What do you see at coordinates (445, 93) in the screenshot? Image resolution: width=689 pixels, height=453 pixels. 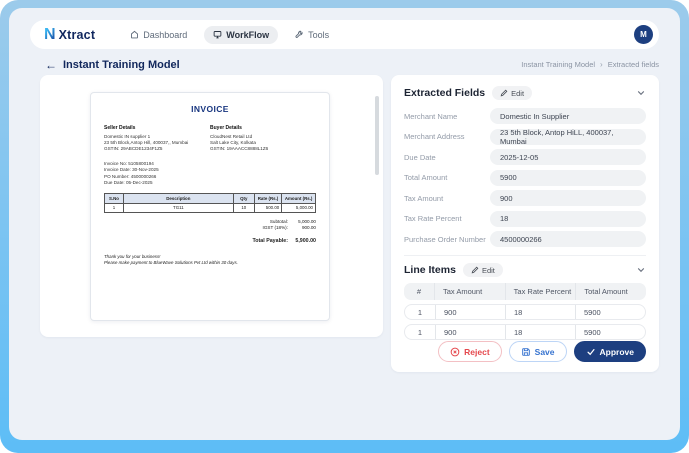 I see `extracted-fields-title: Extracted Fields` at bounding box center [445, 93].